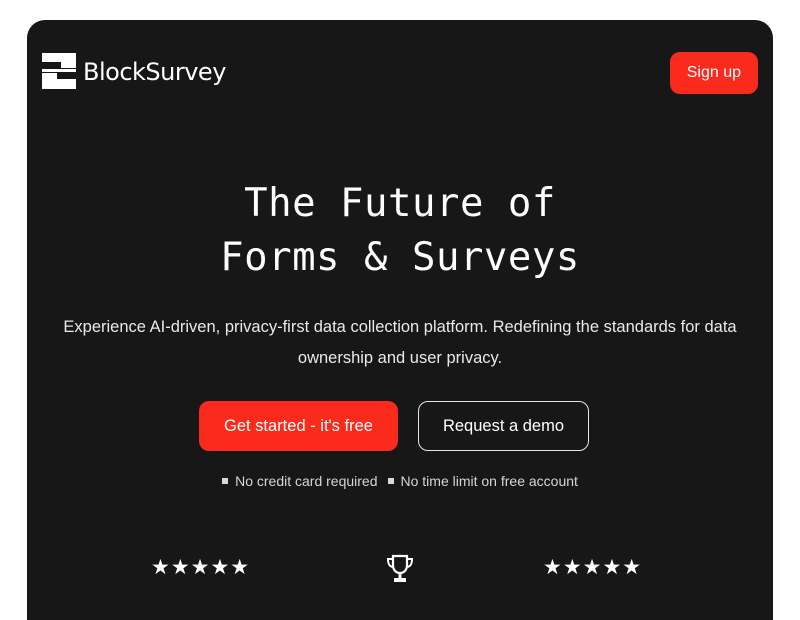 This screenshot has width=800, height=620. What do you see at coordinates (713, 73) in the screenshot?
I see `signup-button: Sign up` at bounding box center [713, 73].